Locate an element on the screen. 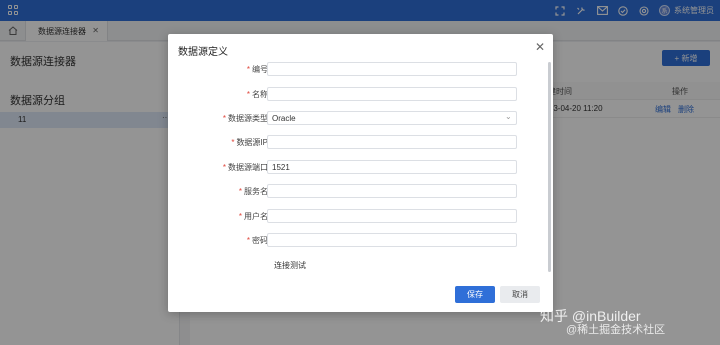  form-row-code: * 编号 is located at coordinates (360, 69).